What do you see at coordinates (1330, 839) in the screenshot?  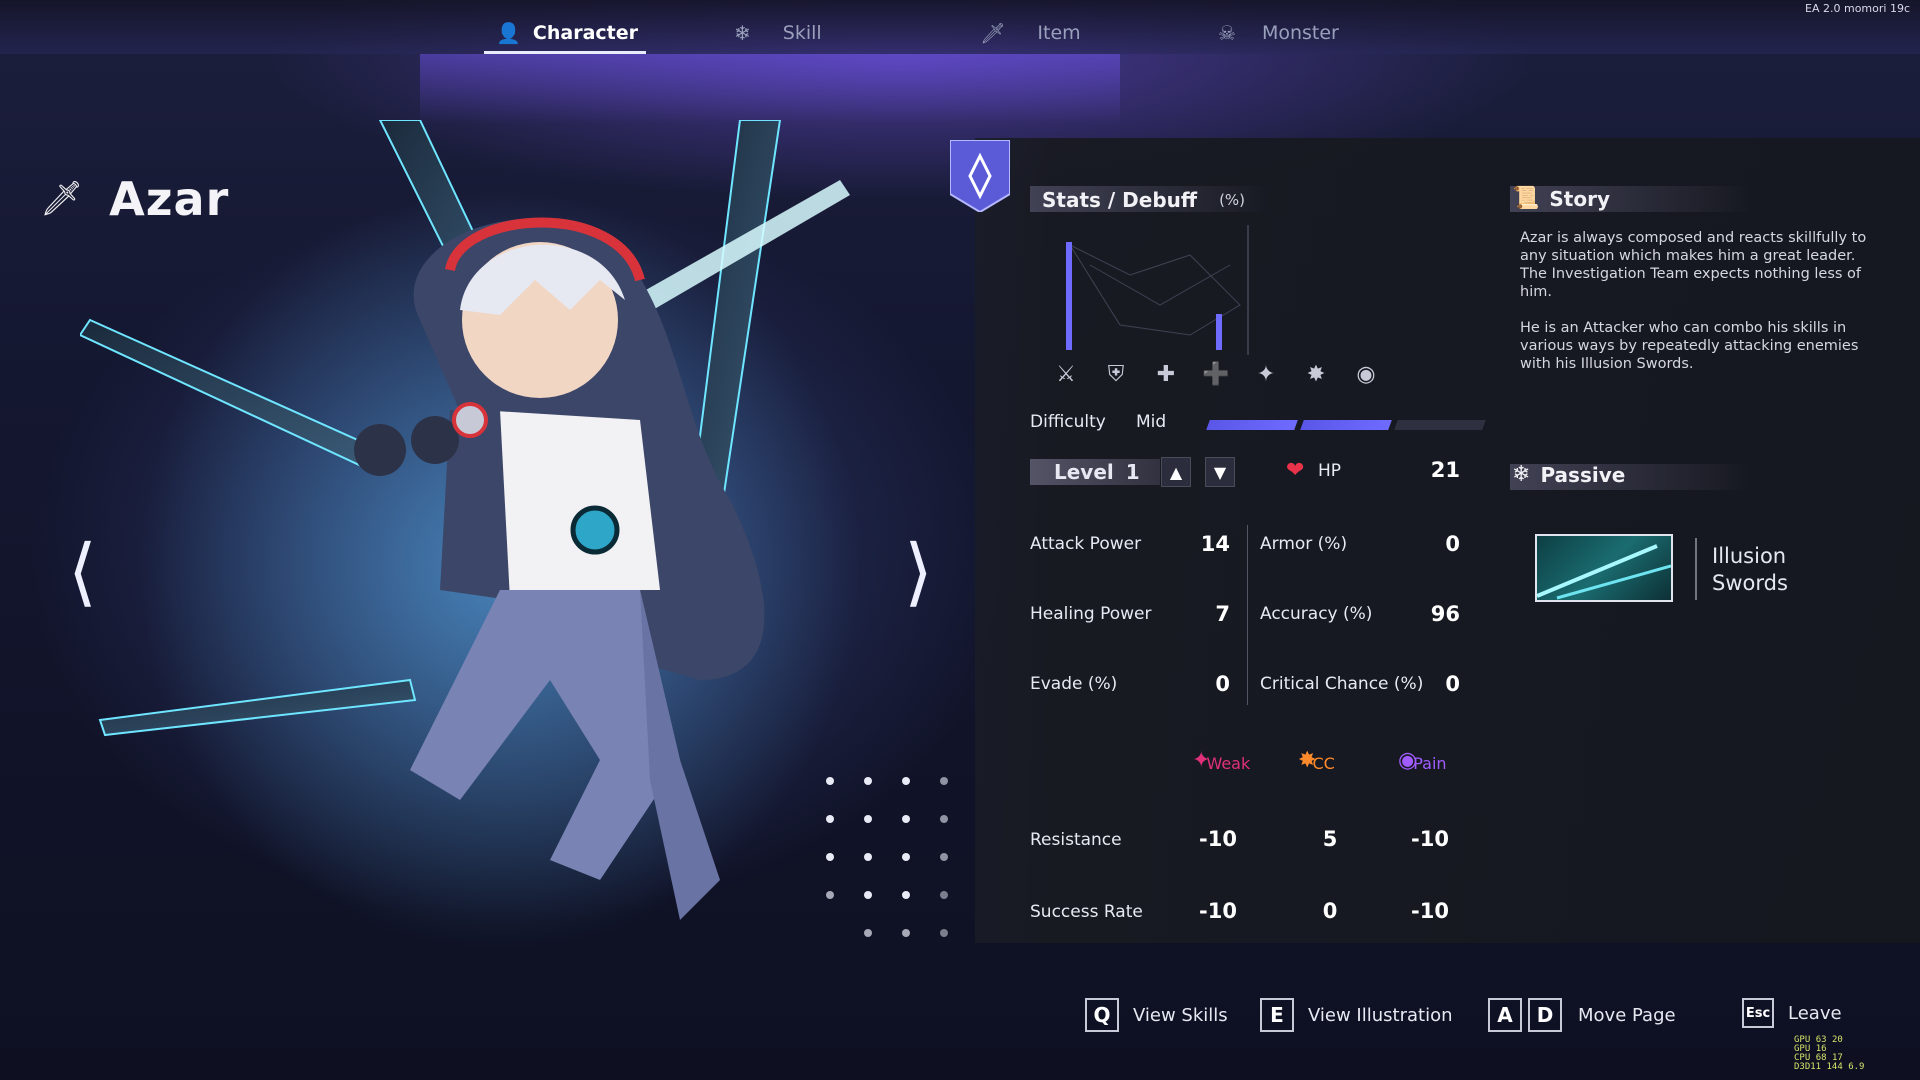 I see `resistance-cc: 5` at bounding box center [1330, 839].